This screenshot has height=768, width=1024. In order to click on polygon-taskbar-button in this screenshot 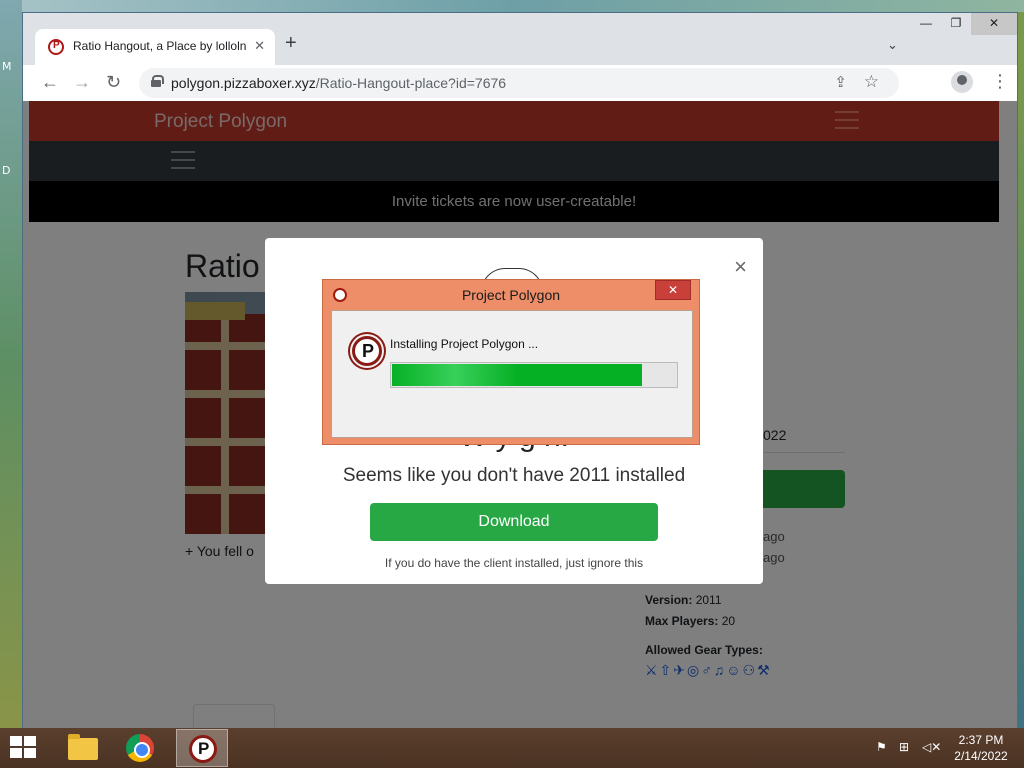, I will do `click(202, 748)`.